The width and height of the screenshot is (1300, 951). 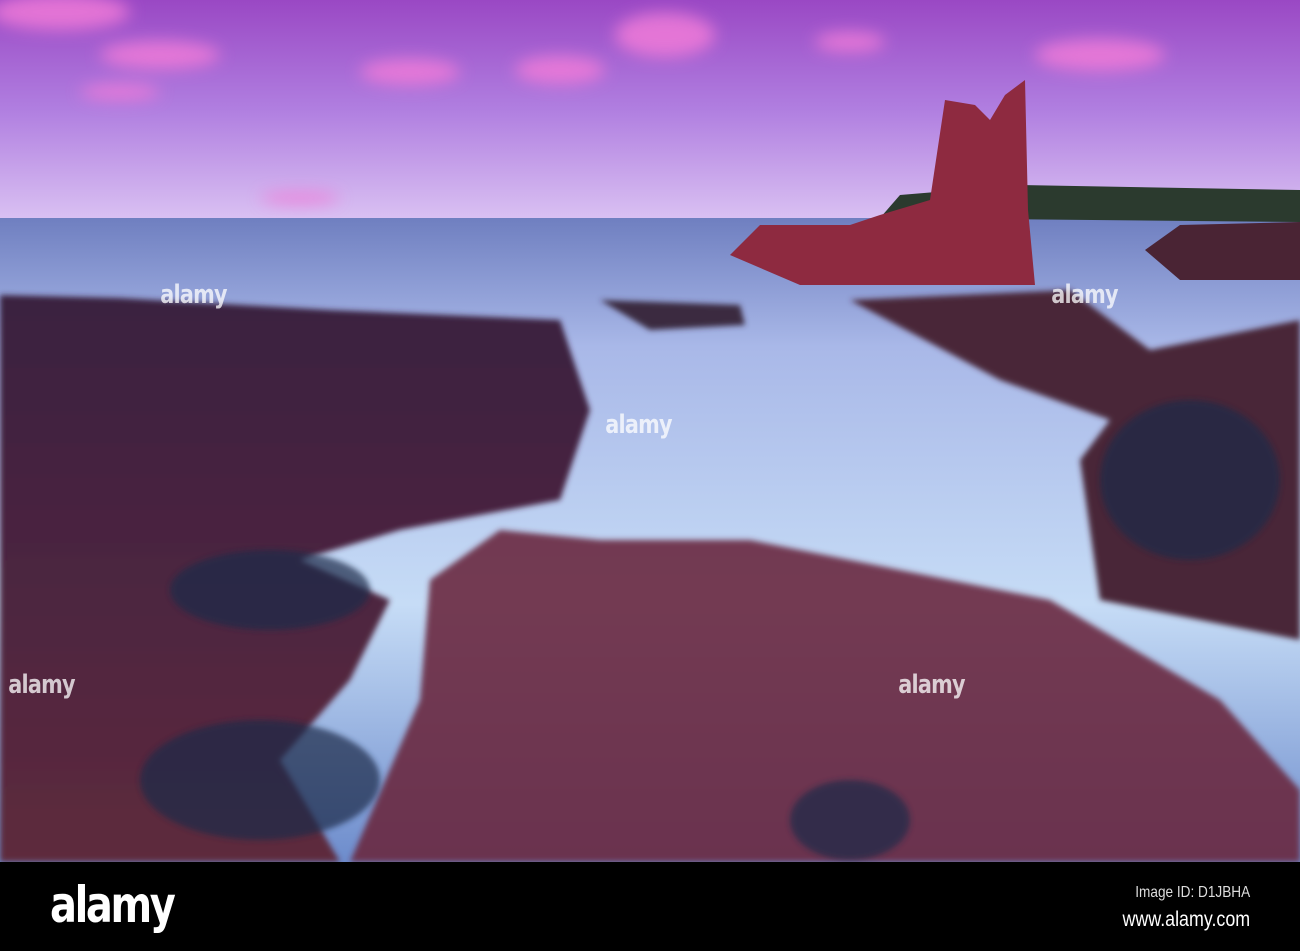 What do you see at coordinates (113, 905) in the screenshot?
I see `alamy-logo: alamy` at bounding box center [113, 905].